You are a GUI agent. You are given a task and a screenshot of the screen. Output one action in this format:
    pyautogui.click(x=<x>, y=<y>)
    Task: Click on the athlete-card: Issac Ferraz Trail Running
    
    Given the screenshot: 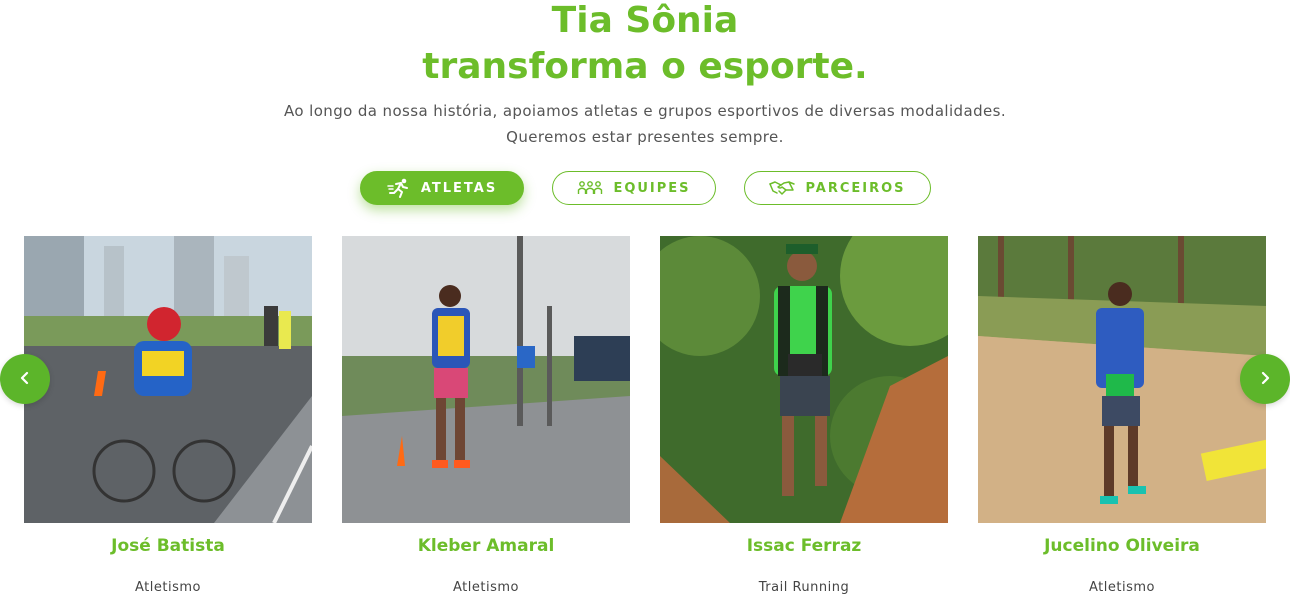 What is the action you would take?
    pyautogui.click(x=804, y=415)
    